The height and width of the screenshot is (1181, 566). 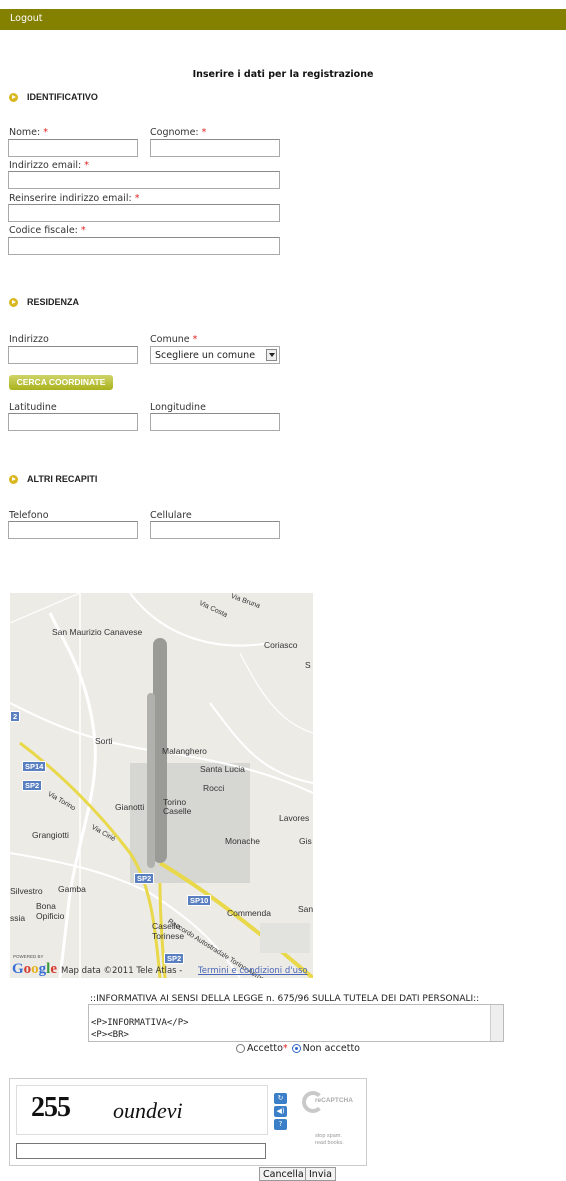 I want to click on map-place-label: Commenda, so click(x=249, y=913).